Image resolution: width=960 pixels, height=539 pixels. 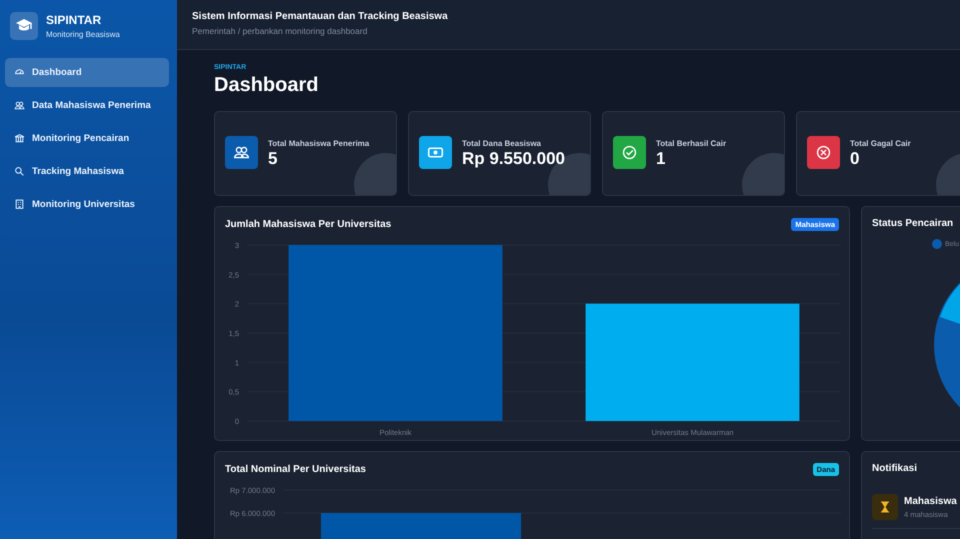 I want to click on chart-title: Total Nominal Per Universitas, so click(x=295, y=469).